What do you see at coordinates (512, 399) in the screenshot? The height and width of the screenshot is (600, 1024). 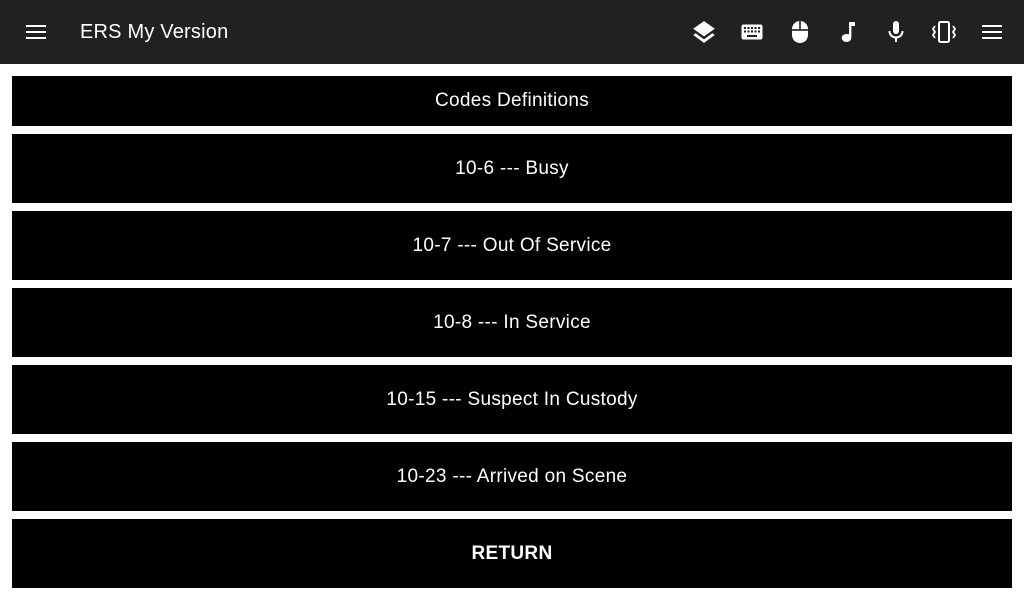 I see `code-button-10-15: 10-15 --- Suspect In Custody` at bounding box center [512, 399].